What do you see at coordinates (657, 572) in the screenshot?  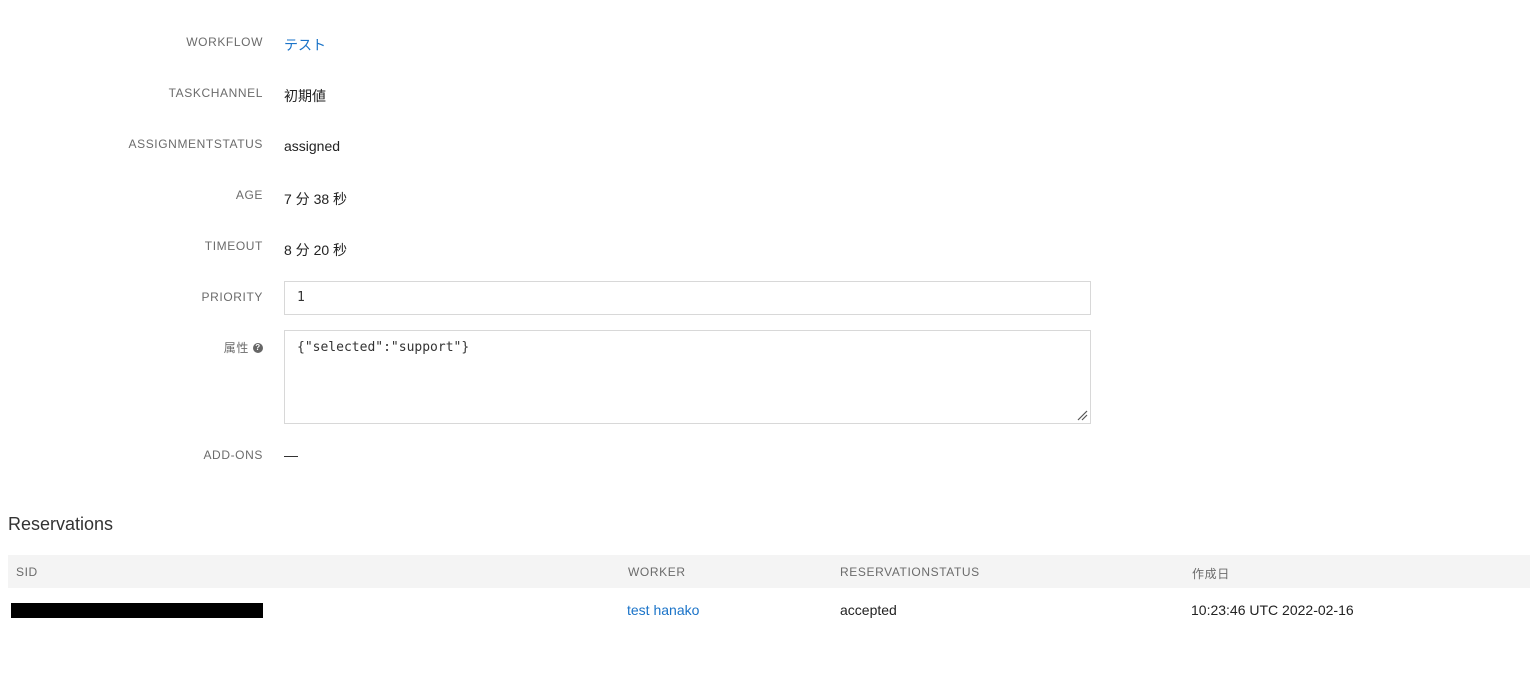 I see `column-header-worker: WORKER` at bounding box center [657, 572].